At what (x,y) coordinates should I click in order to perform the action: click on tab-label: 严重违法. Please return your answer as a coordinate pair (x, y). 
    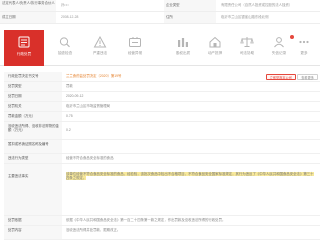
    Looking at the image, I should click on (100, 53).